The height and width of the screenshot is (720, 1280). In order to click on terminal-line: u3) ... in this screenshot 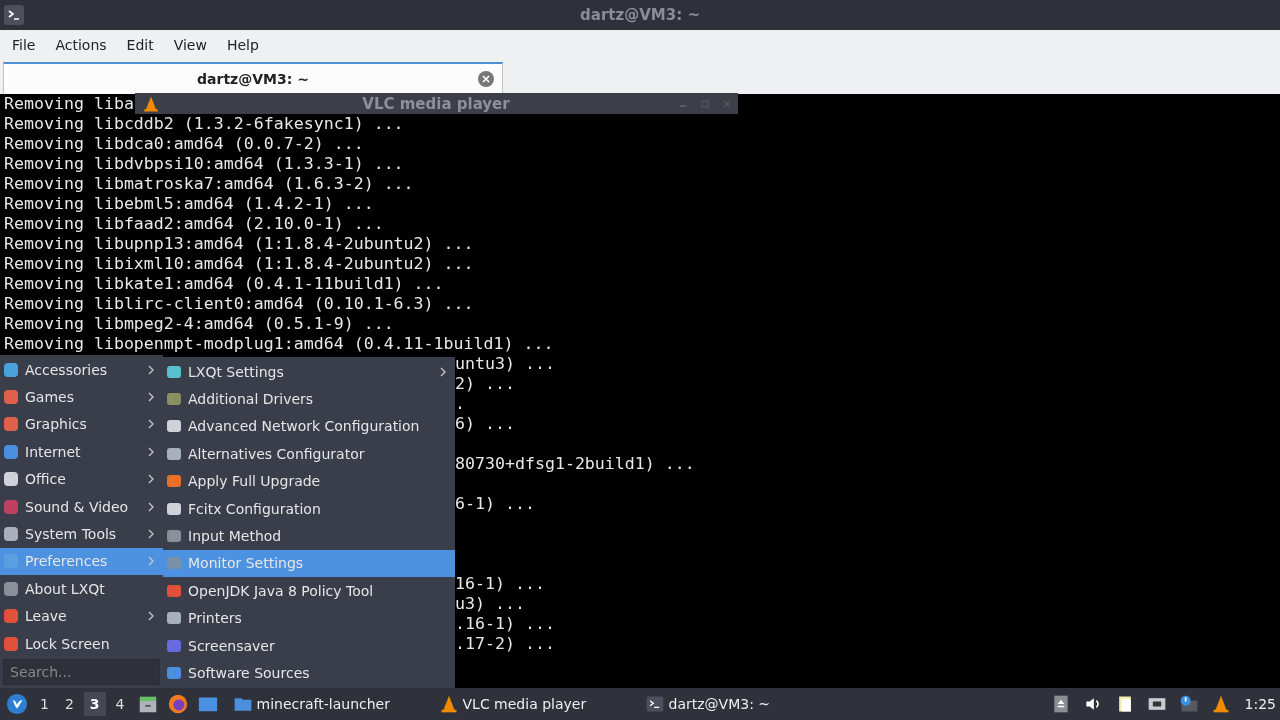, I will do `click(490, 603)`.